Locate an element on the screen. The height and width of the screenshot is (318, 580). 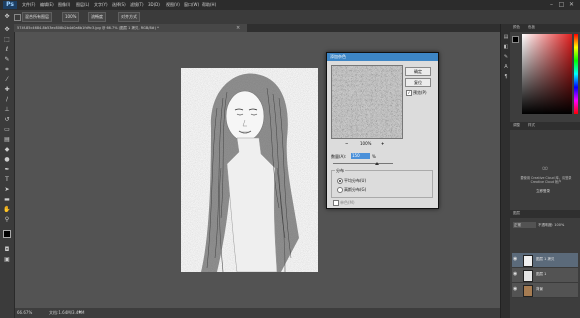
noise-preview is located at coordinates (367, 102).